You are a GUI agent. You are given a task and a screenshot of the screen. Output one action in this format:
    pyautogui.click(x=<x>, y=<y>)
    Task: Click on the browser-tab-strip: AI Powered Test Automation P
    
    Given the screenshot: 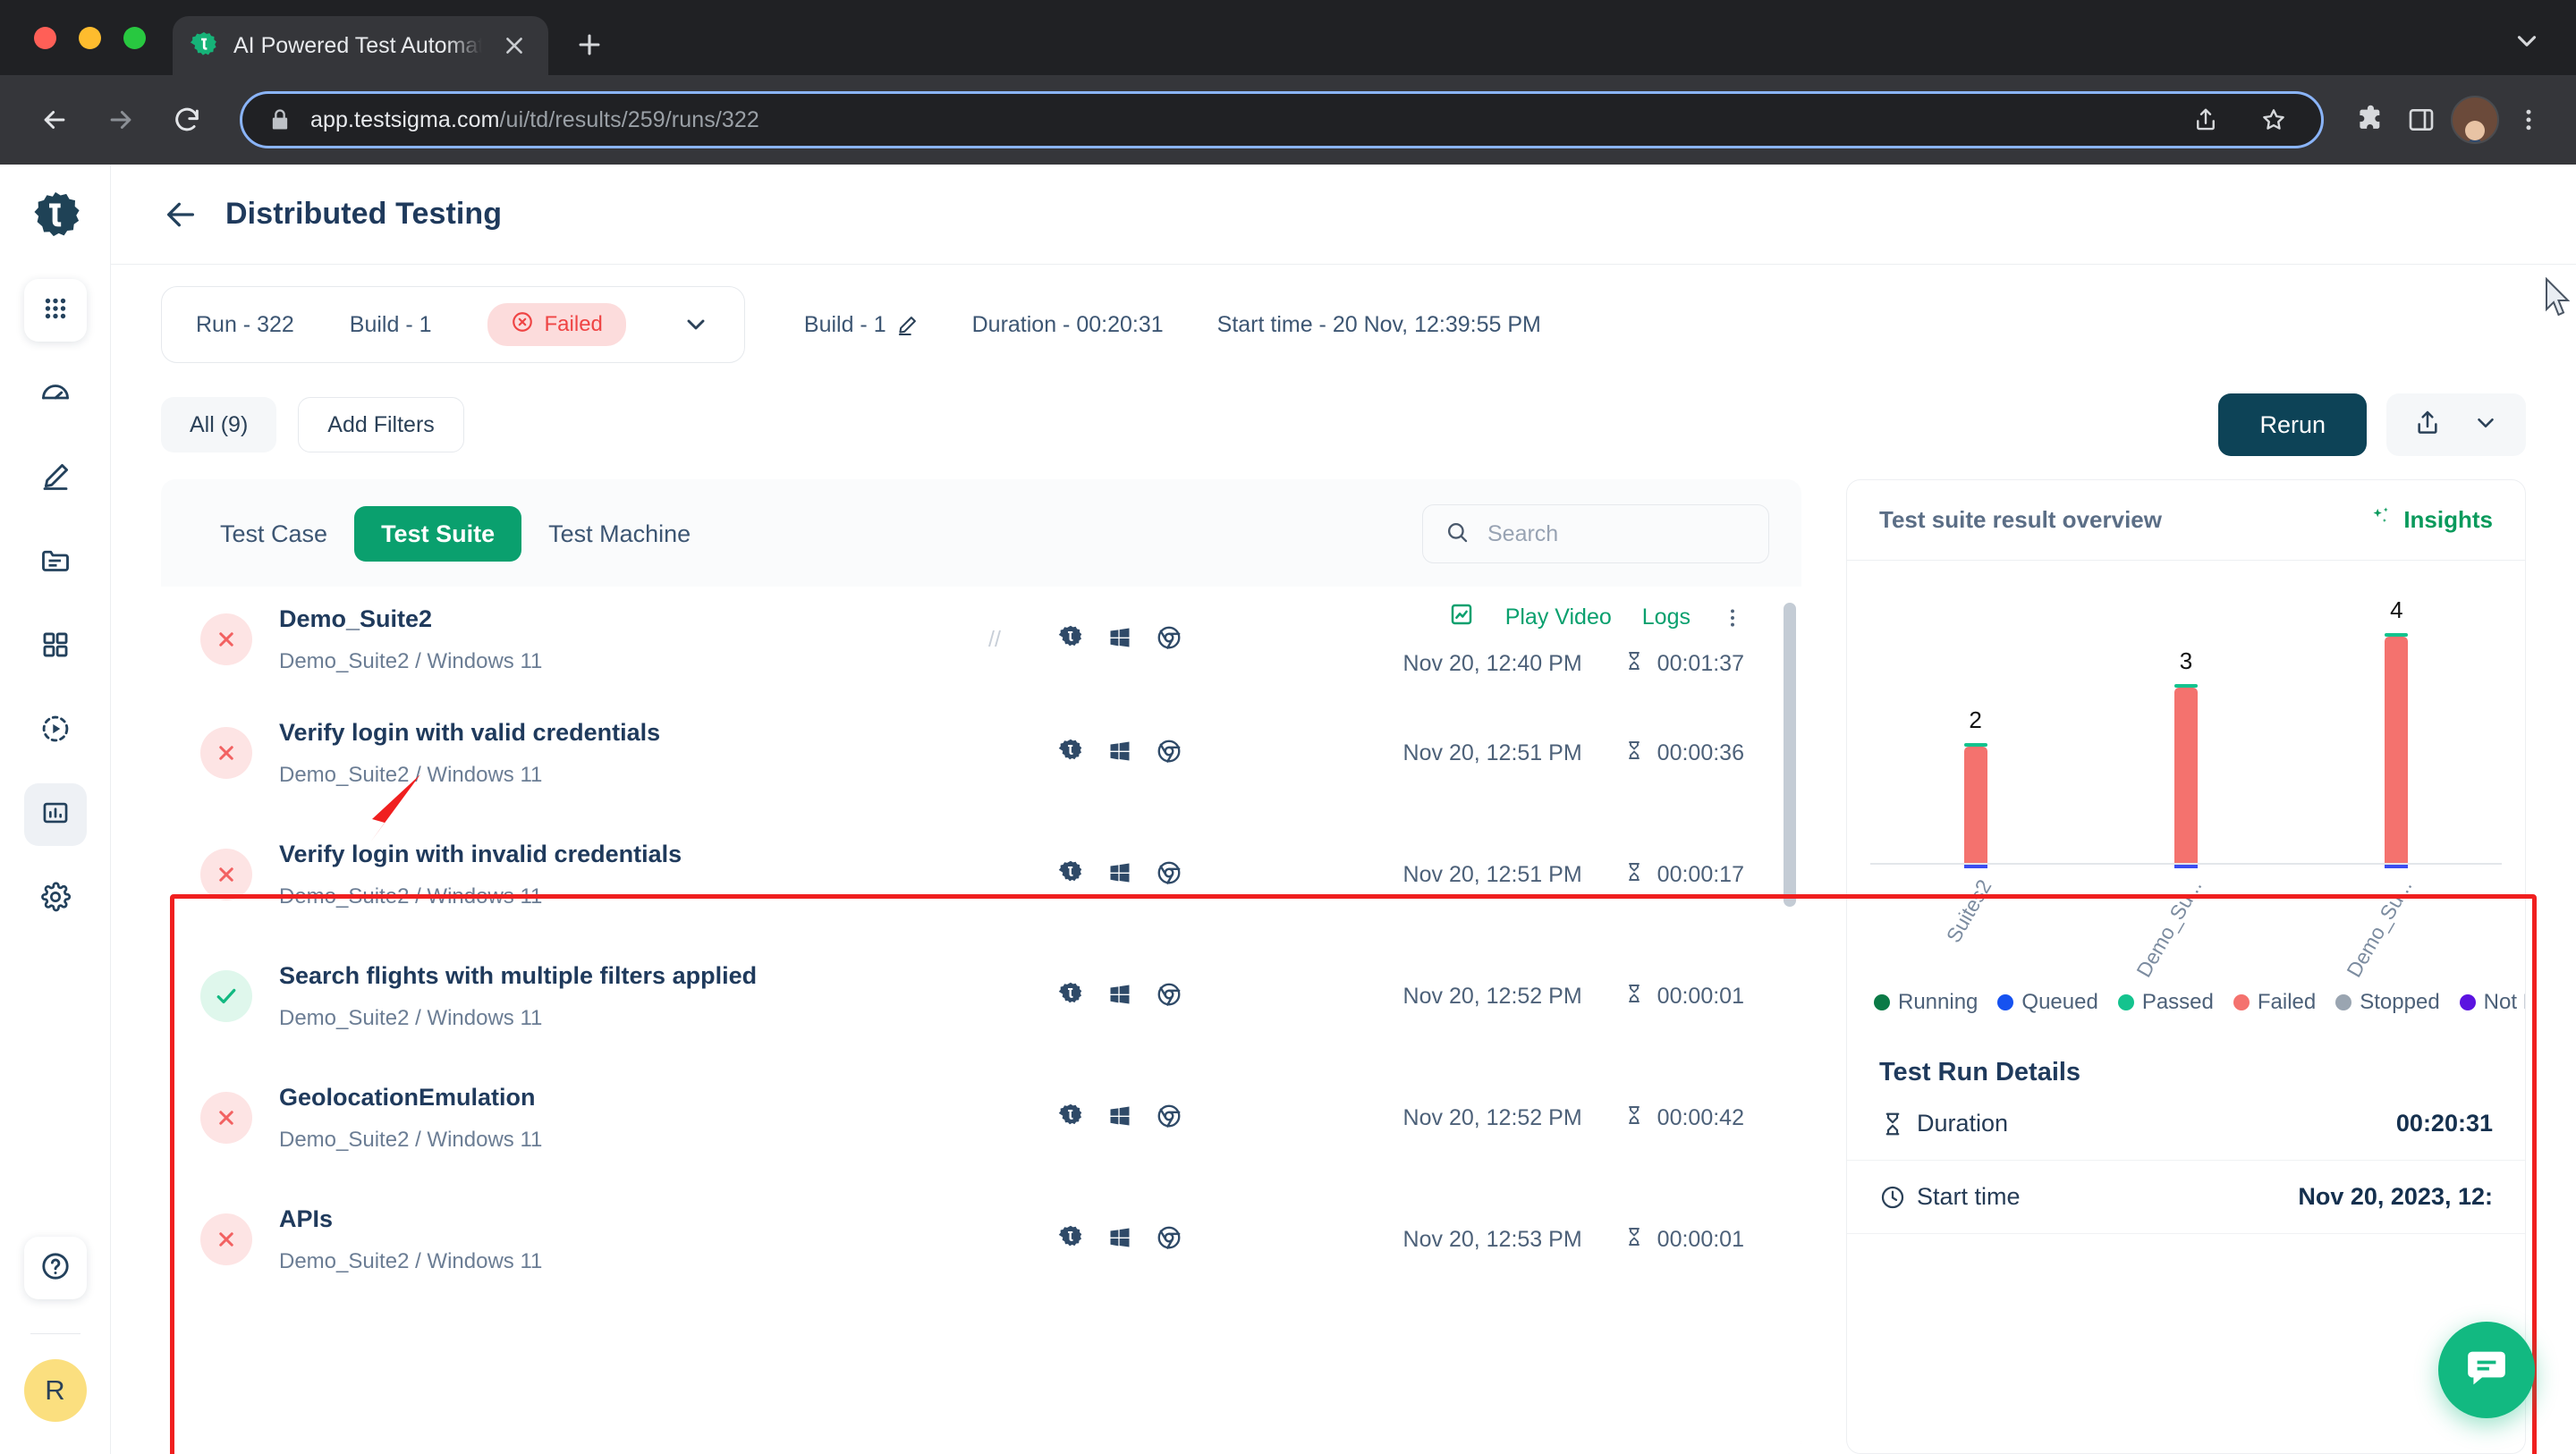 What is the action you would take?
    pyautogui.click(x=1288, y=37)
    